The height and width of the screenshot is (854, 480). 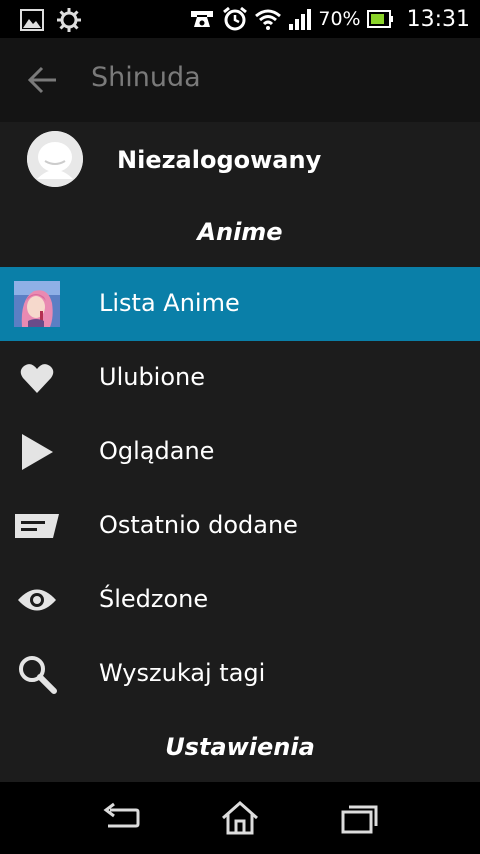 What do you see at coordinates (51, 20) in the screenshot?
I see `status-bar-notifications` at bounding box center [51, 20].